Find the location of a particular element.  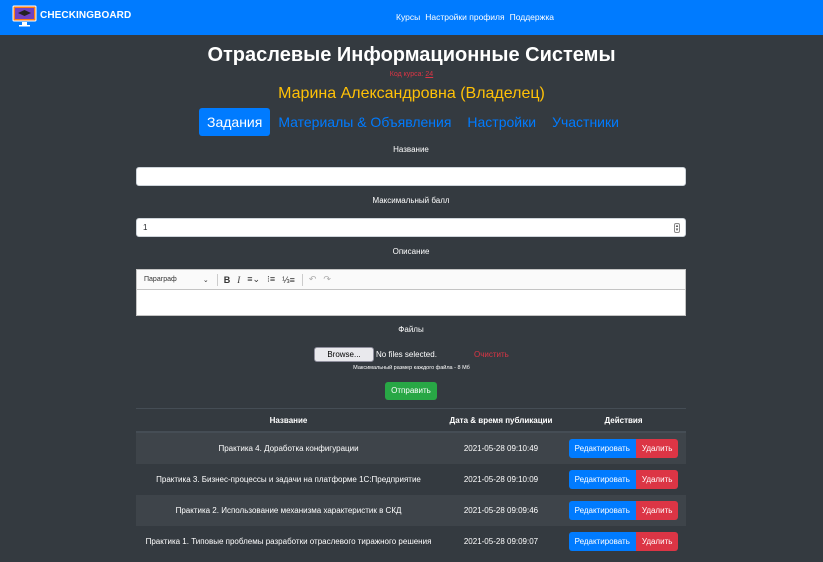

course-code-value: 24 is located at coordinates (429, 74).